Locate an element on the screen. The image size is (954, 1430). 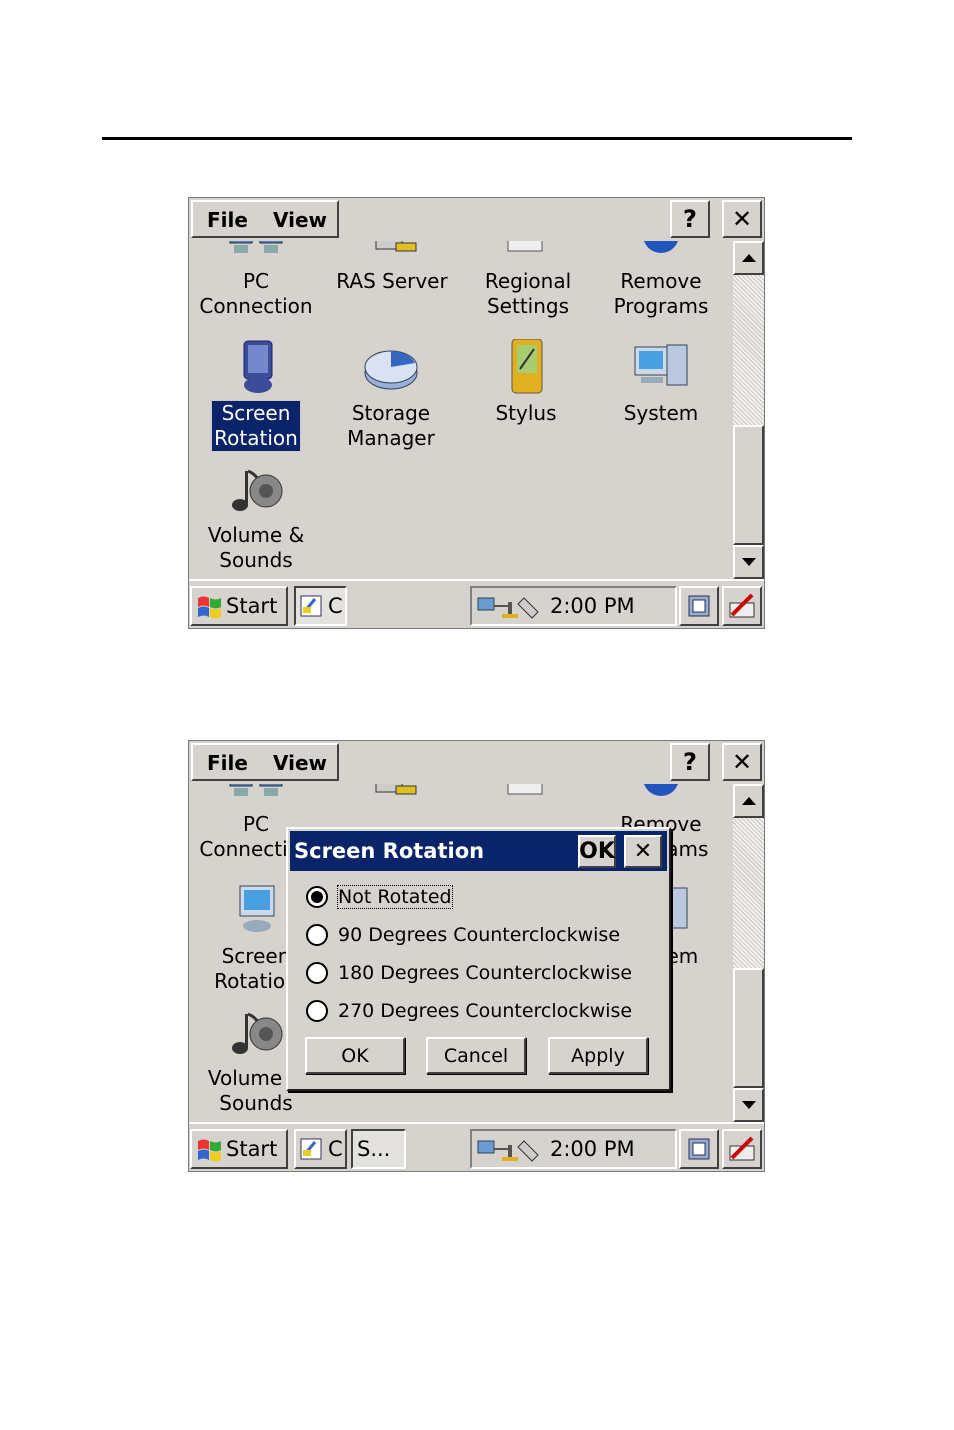
storage-manager-icon is located at coordinates (391, 367).